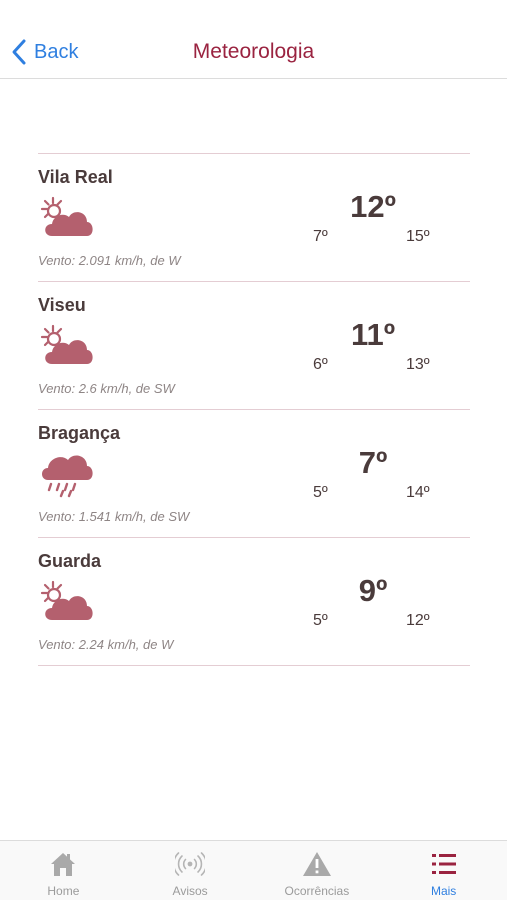 The height and width of the screenshot is (900, 507). What do you see at coordinates (70, 561) in the screenshot?
I see `city-name: Guarda` at bounding box center [70, 561].